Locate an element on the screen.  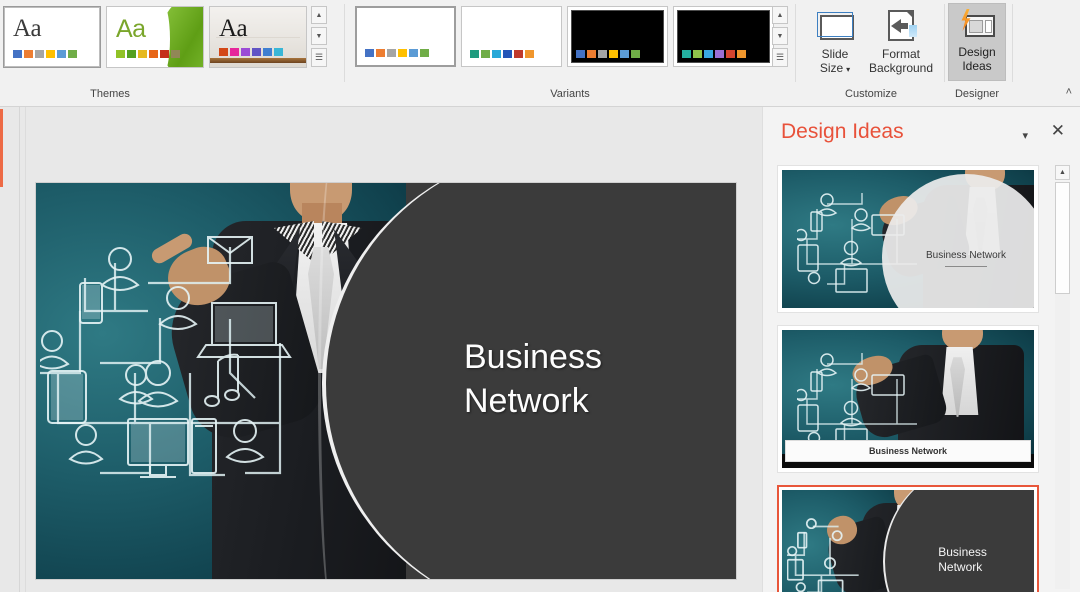
collapse-ribbon-button: ˄ is located at coordinates (1069, 92).